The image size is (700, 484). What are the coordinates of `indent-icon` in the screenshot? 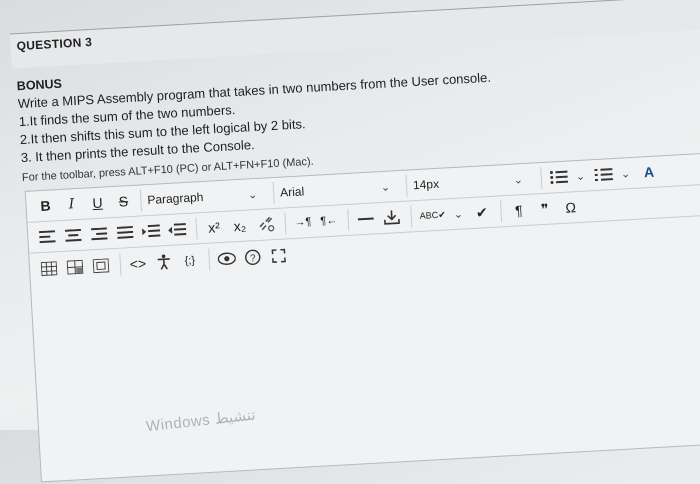 It's located at (151, 230).